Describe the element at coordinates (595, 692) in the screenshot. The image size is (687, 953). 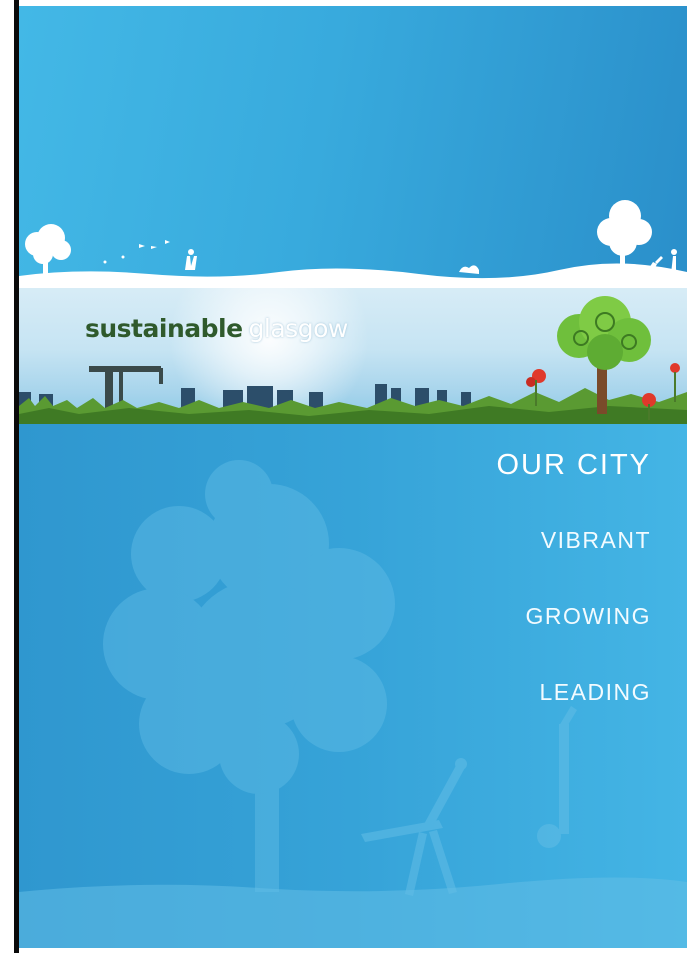
I see `menu-item-leading: LEADING` at that location.